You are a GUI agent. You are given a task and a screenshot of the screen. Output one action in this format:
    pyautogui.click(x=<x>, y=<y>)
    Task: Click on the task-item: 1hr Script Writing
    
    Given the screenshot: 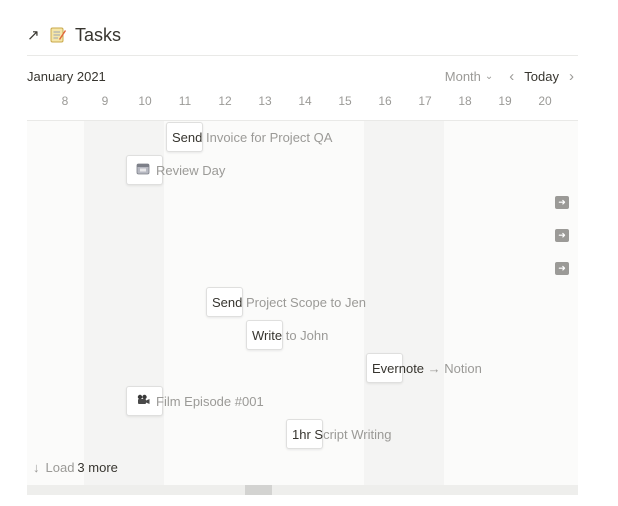 What is the action you would take?
    pyautogui.click(x=338, y=434)
    